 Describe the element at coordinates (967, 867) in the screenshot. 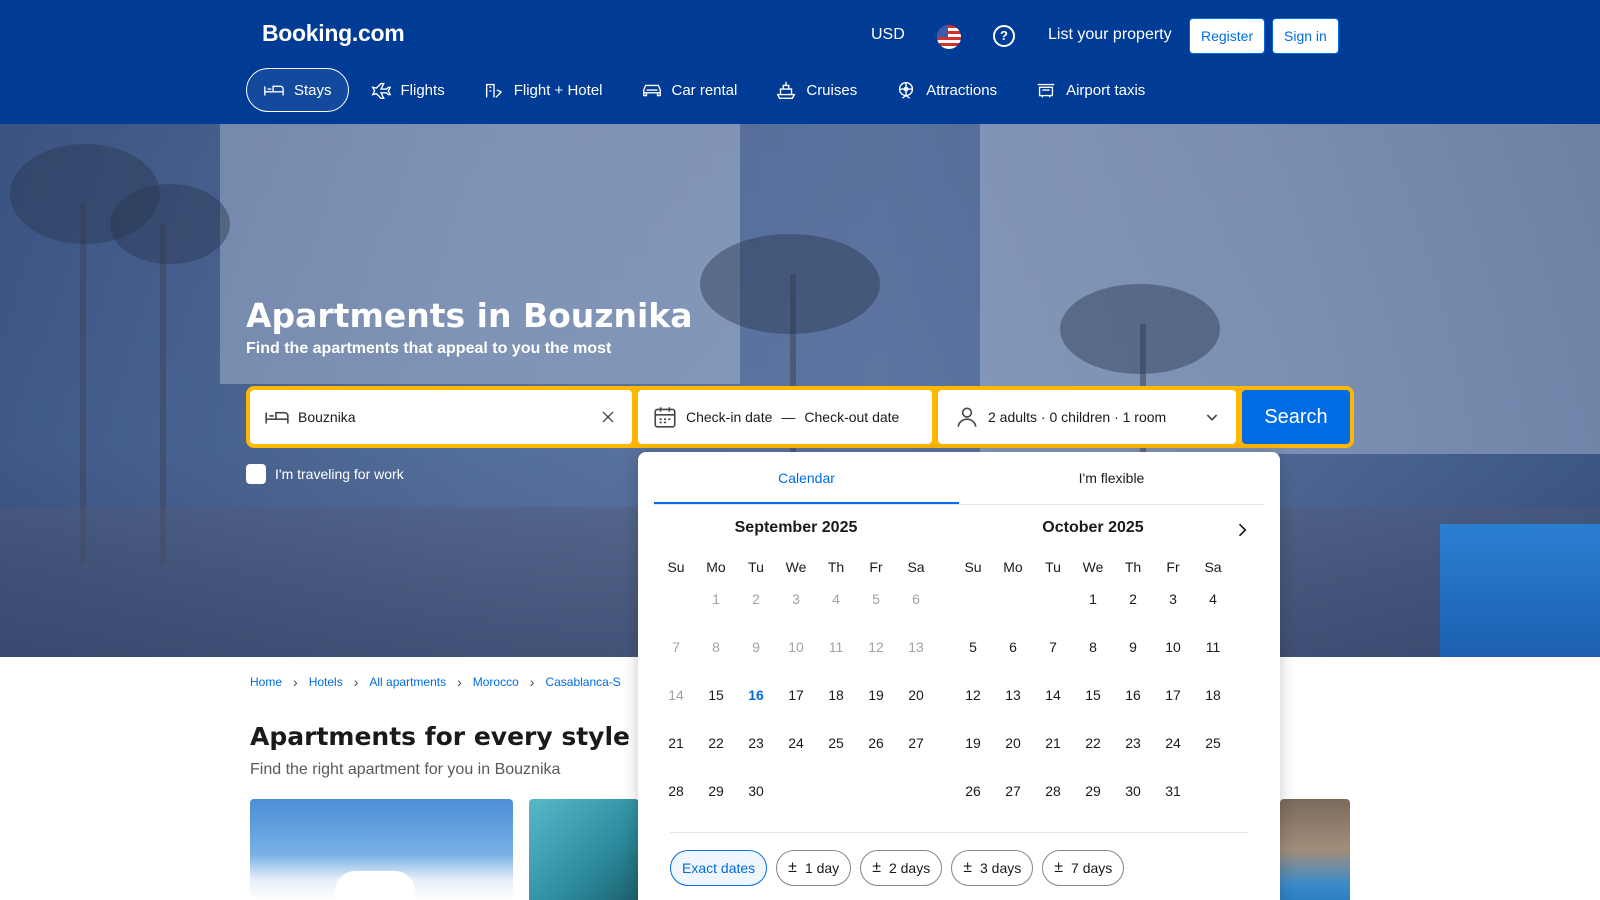

I see `plus-minus-icon: ±` at that location.